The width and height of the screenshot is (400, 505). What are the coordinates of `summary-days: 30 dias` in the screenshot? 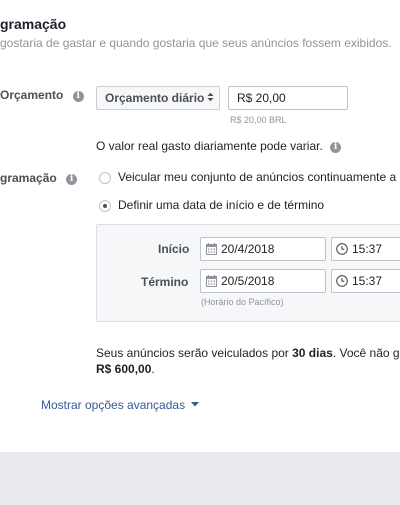 It's located at (312, 353).